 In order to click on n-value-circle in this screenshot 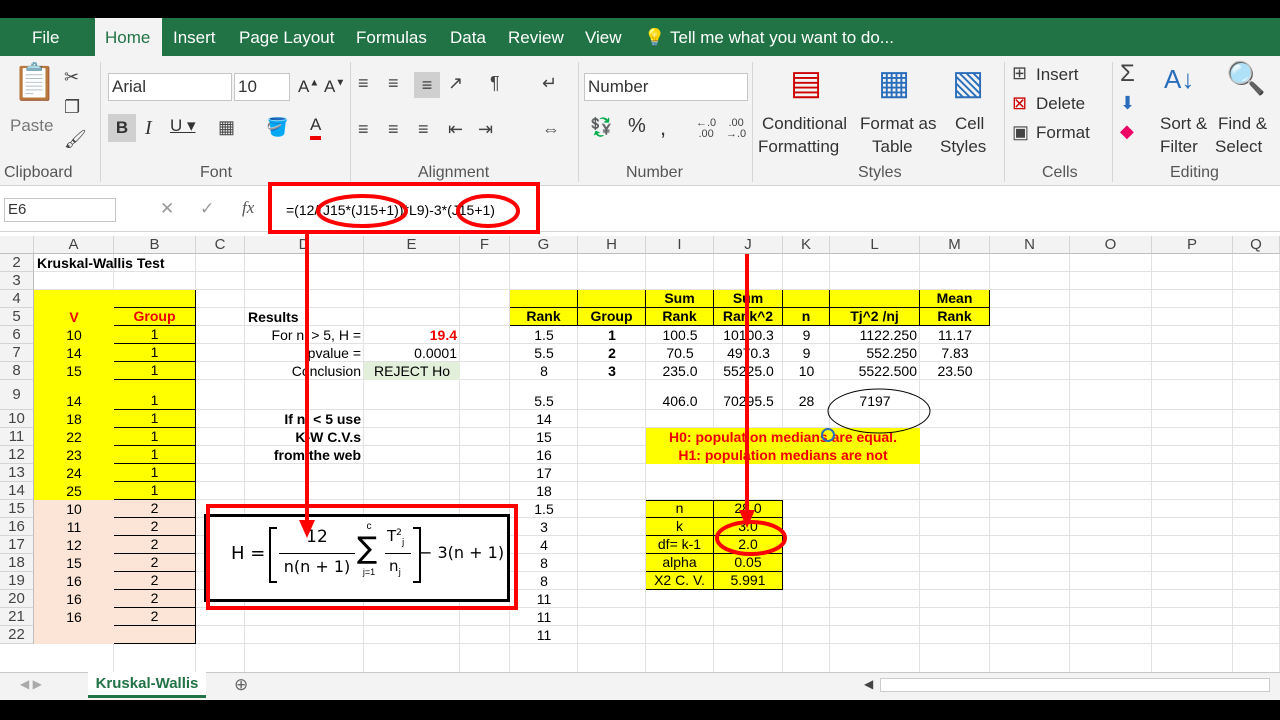, I will do `click(751, 538)`.